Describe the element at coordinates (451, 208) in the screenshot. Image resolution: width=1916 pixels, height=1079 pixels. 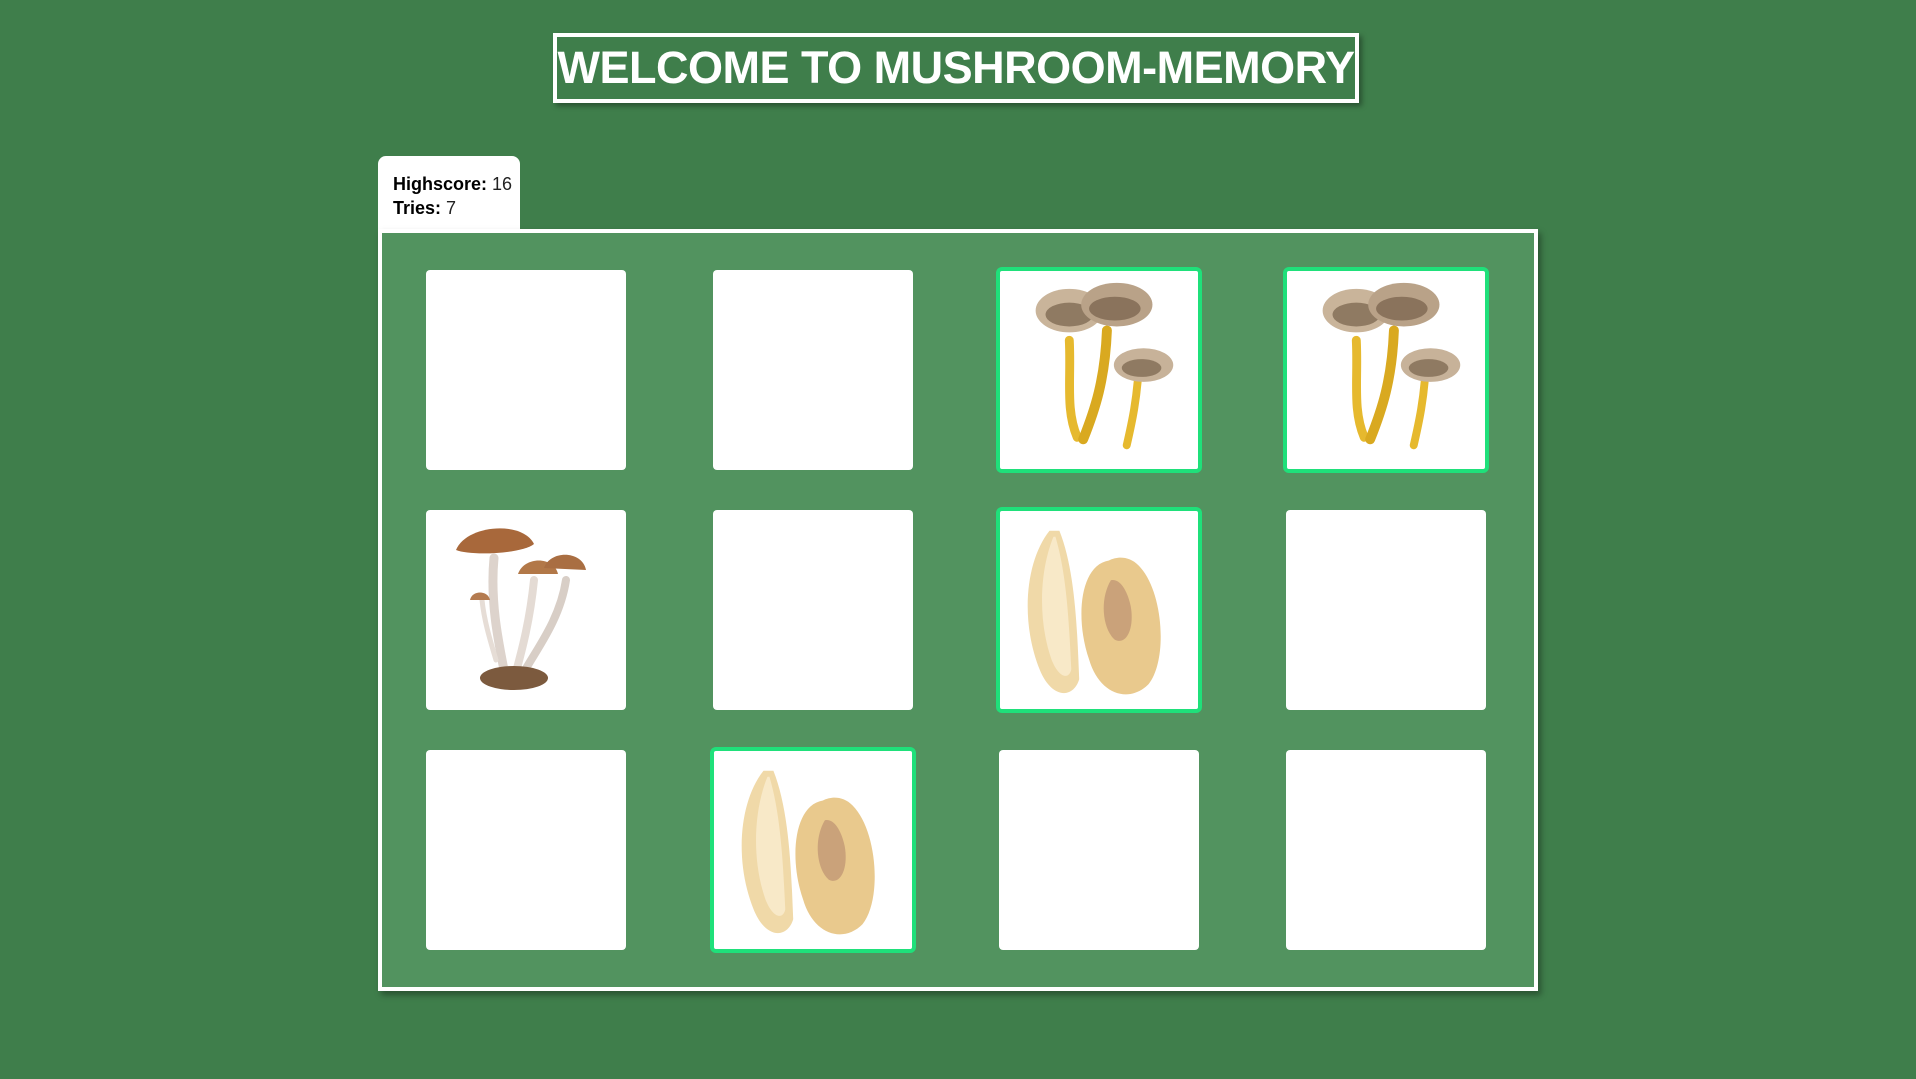
I see `tries-value: 7` at that location.